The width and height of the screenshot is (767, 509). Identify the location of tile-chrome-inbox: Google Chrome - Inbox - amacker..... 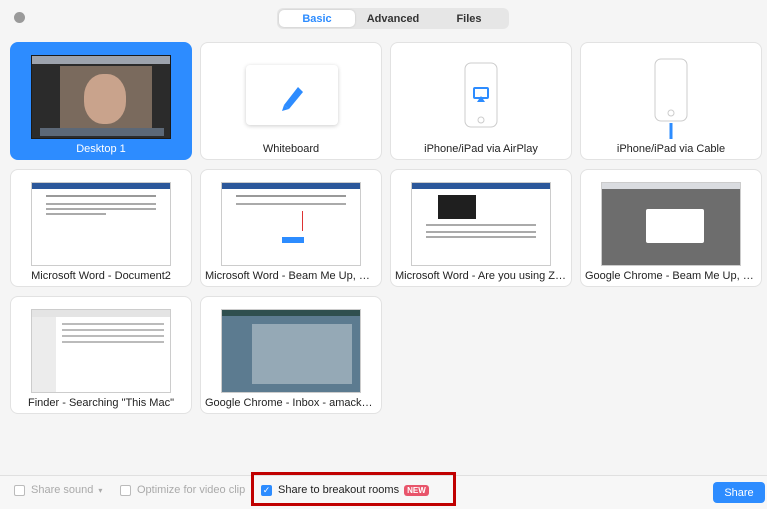
(291, 355).